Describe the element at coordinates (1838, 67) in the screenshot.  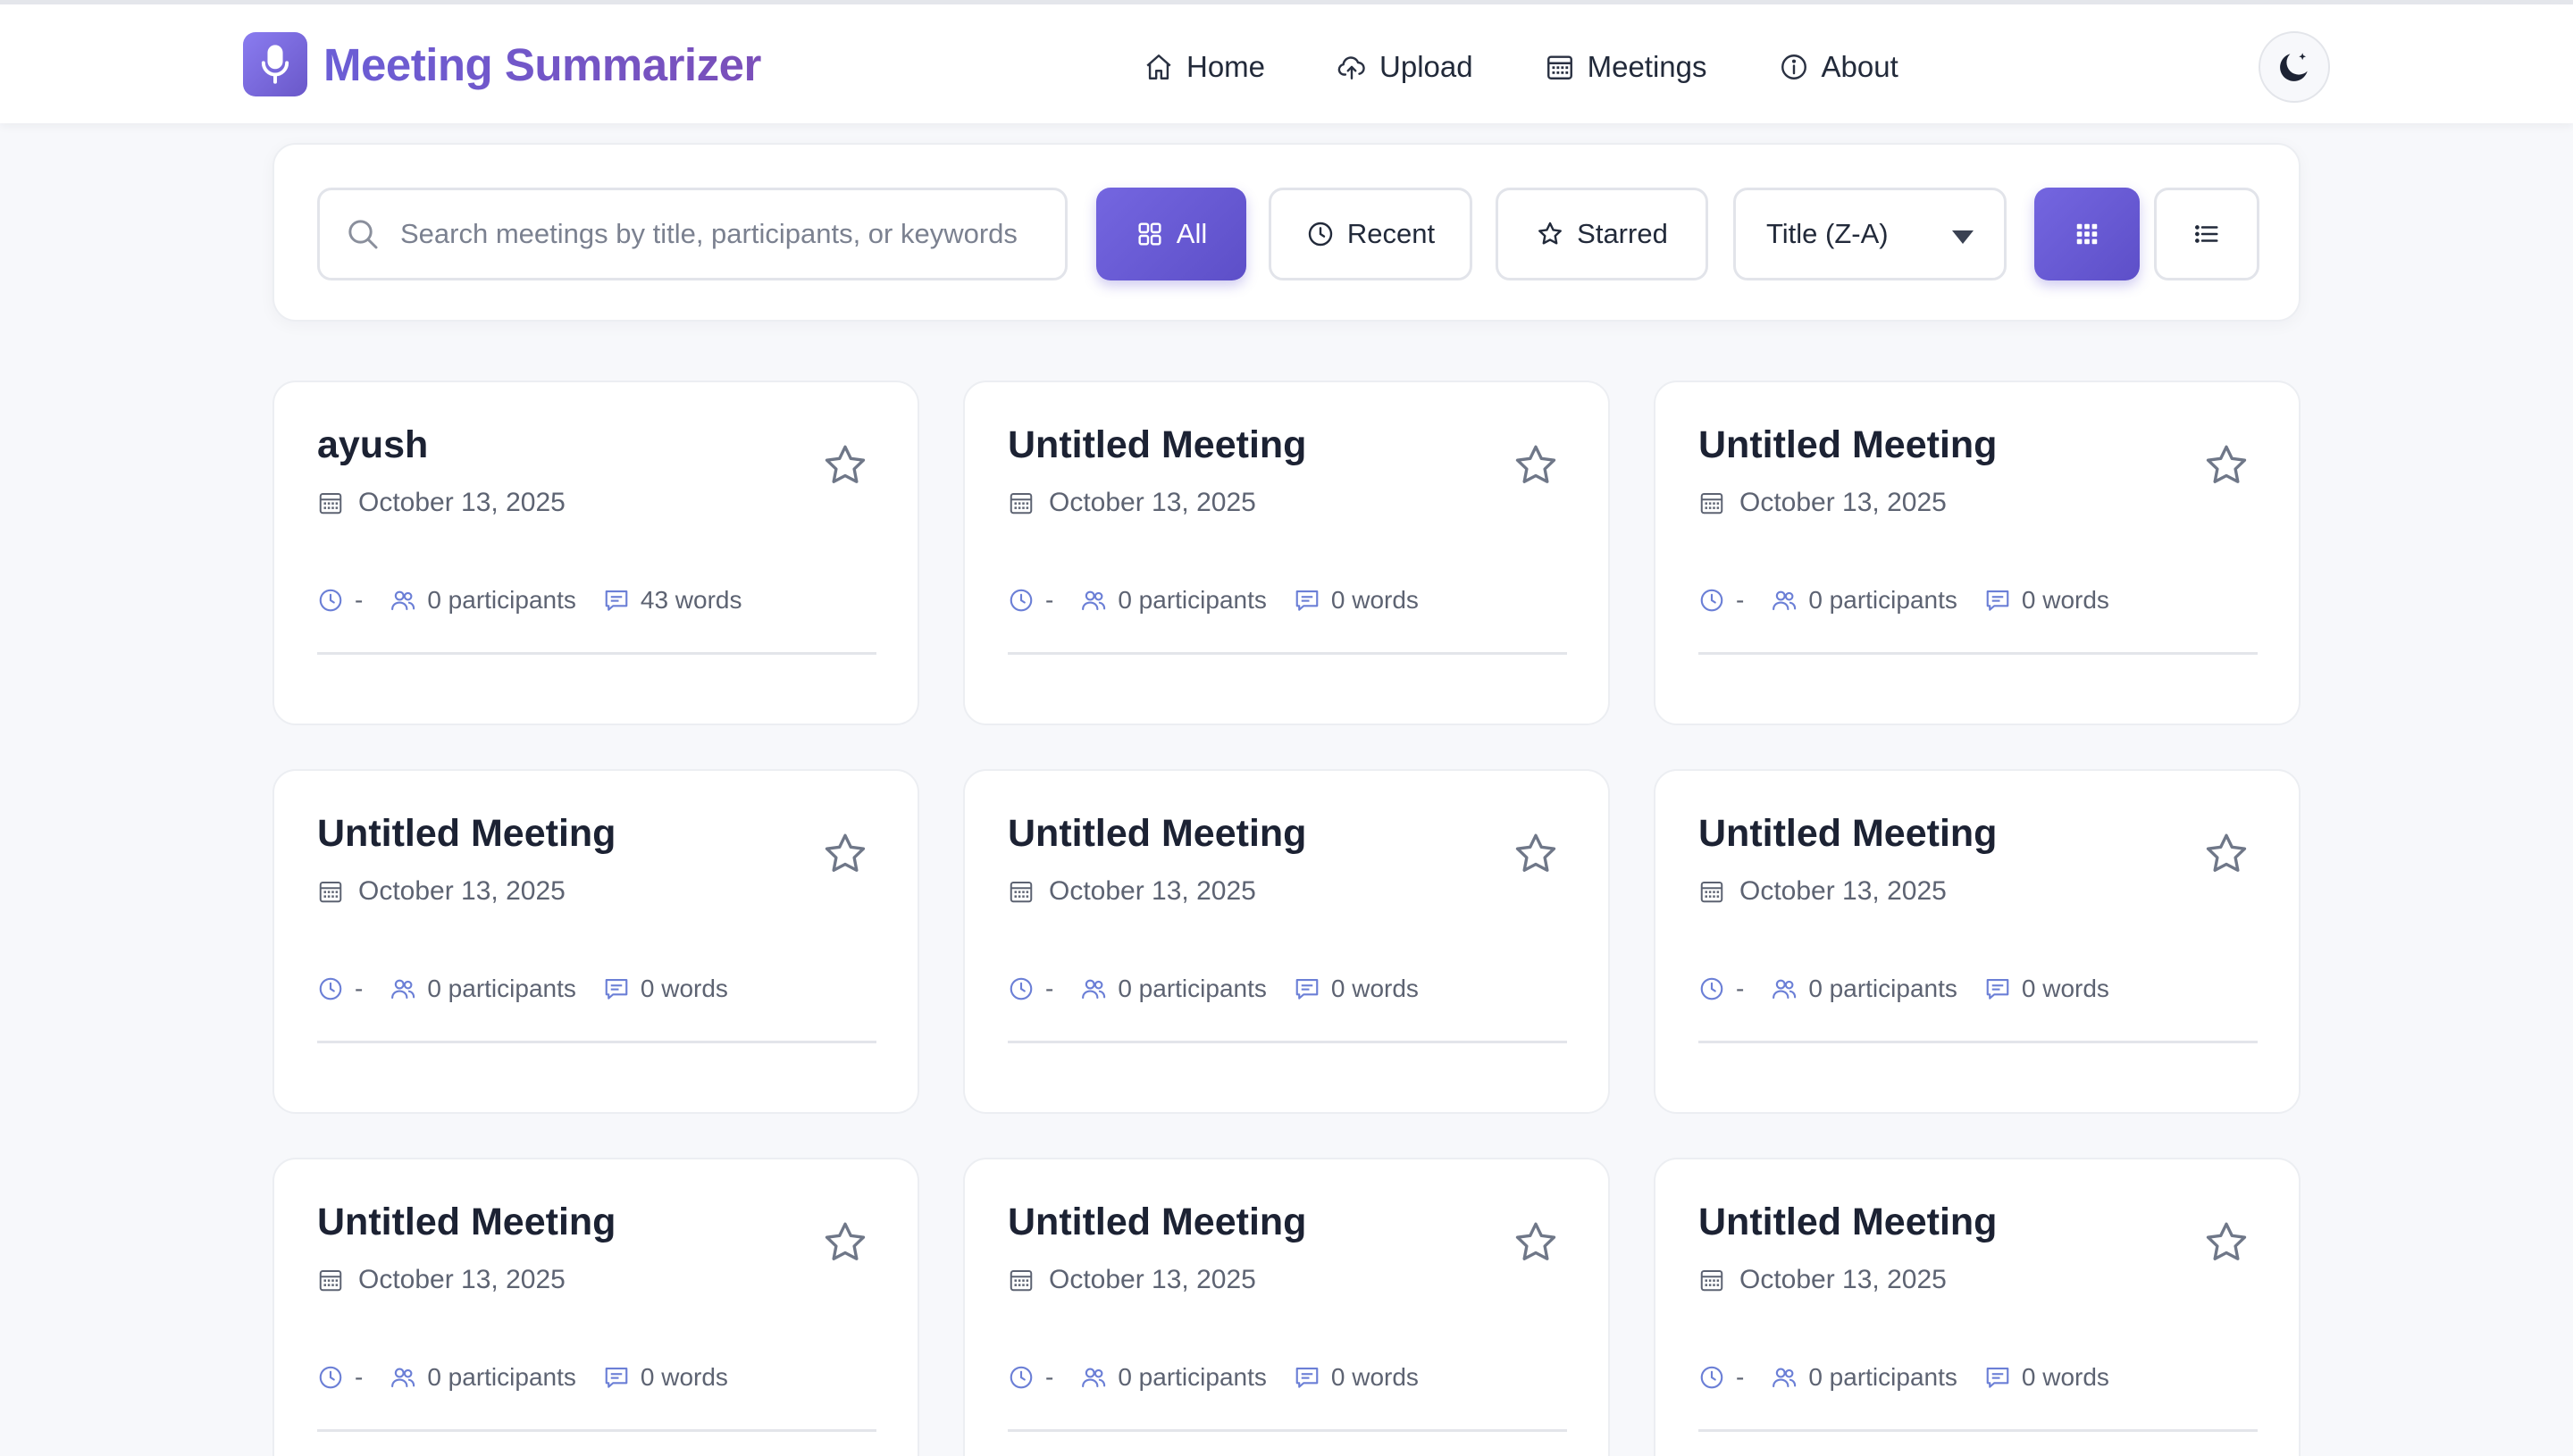
I see `nav-about: About` at that location.